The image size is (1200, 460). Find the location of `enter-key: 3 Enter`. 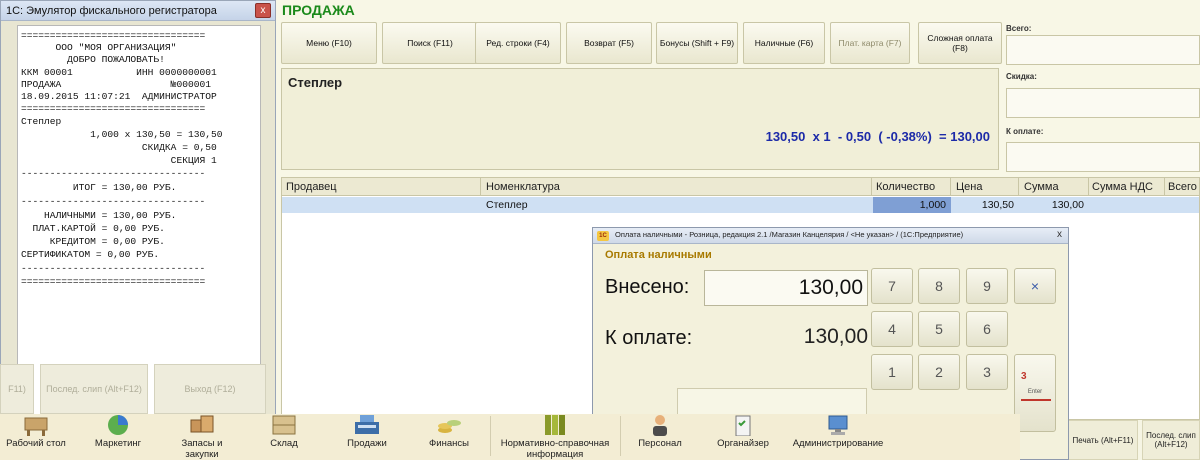

enter-key: 3 Enter is located at coordinates (1035, 393).